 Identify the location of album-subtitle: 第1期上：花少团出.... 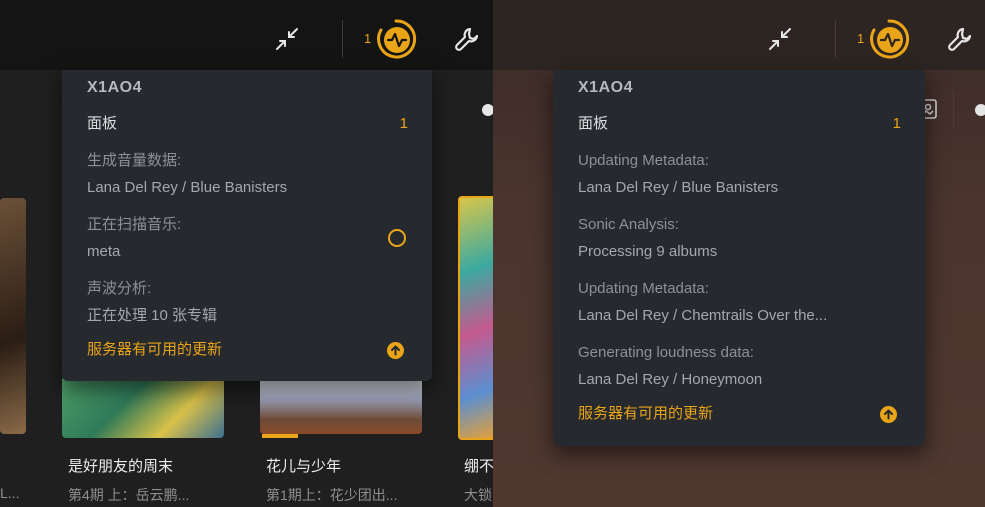
(332, 495).